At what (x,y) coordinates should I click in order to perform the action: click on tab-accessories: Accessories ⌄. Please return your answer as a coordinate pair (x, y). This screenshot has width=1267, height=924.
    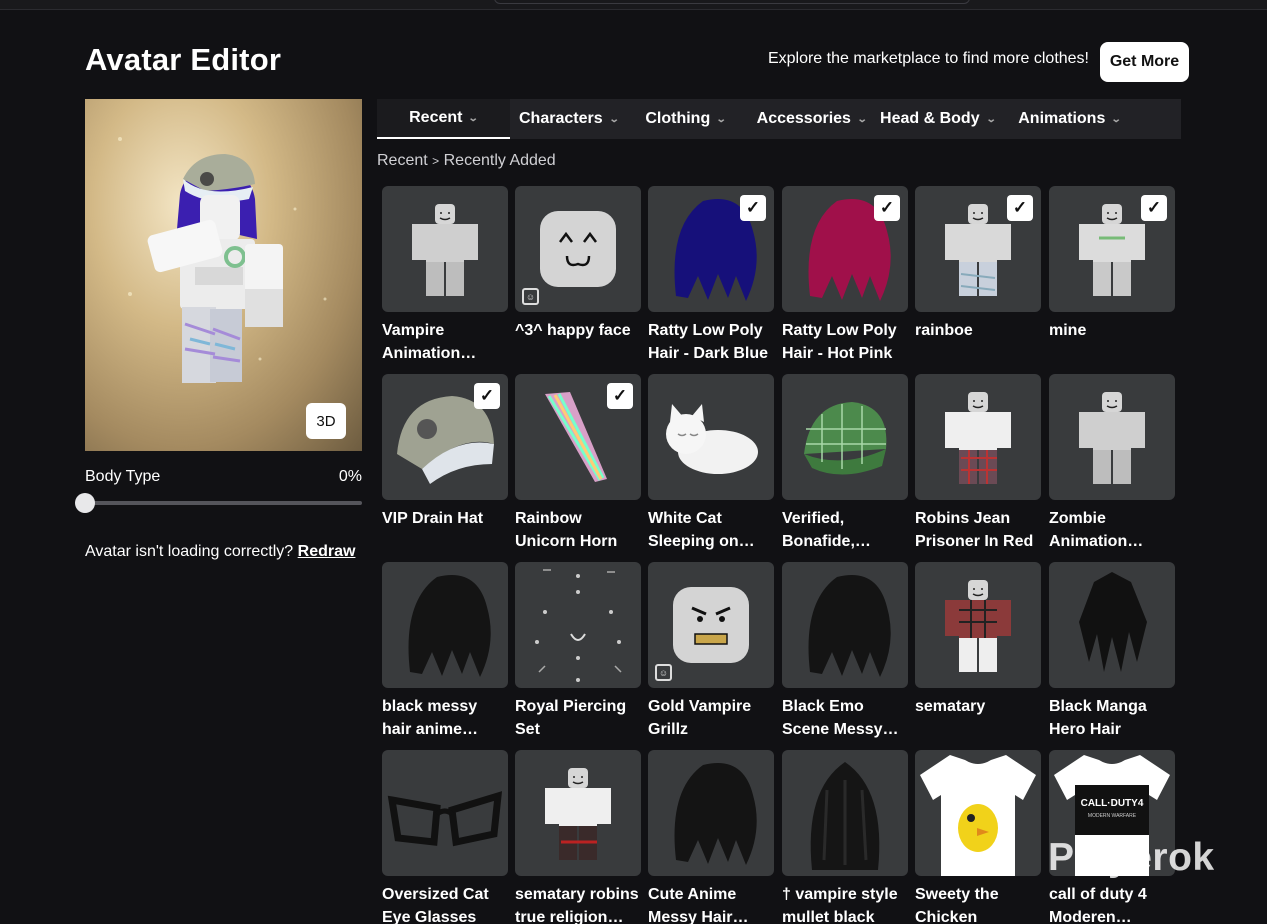
    Looking at the image, I should click on (811, 119).